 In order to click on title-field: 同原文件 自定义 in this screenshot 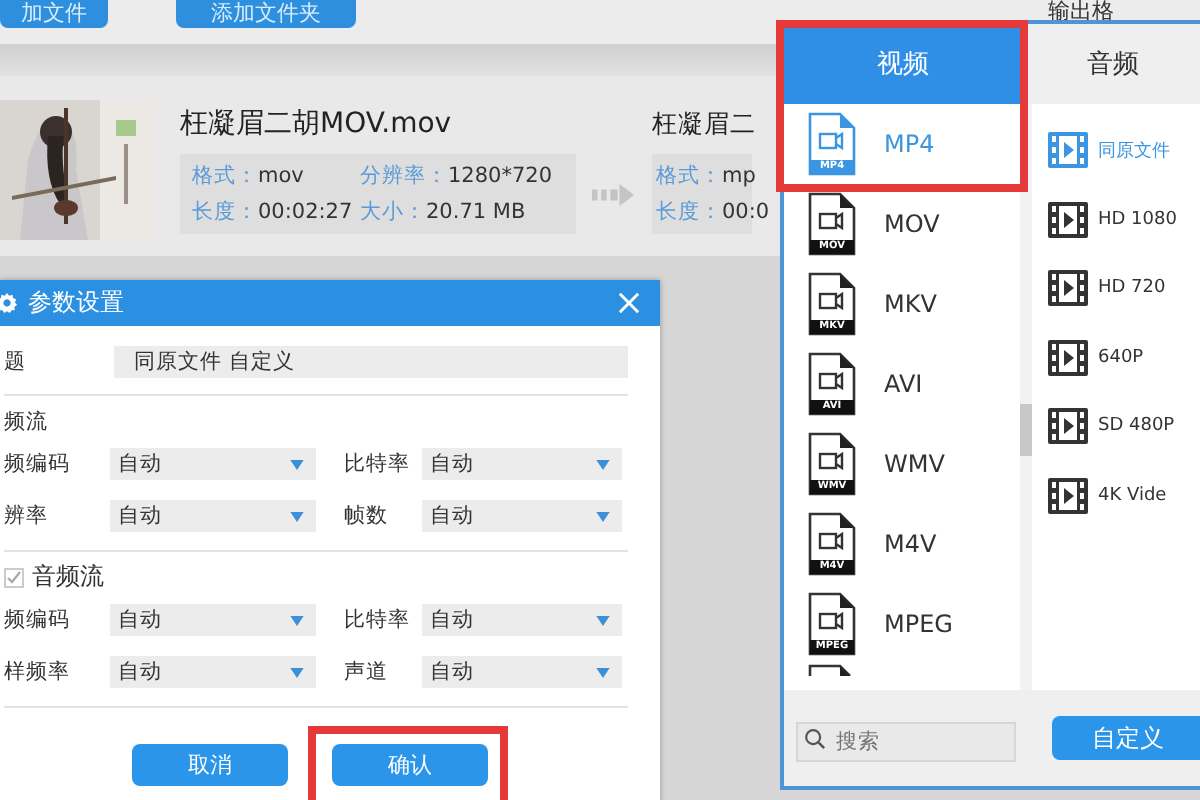, I will do `click(371, 362)`.